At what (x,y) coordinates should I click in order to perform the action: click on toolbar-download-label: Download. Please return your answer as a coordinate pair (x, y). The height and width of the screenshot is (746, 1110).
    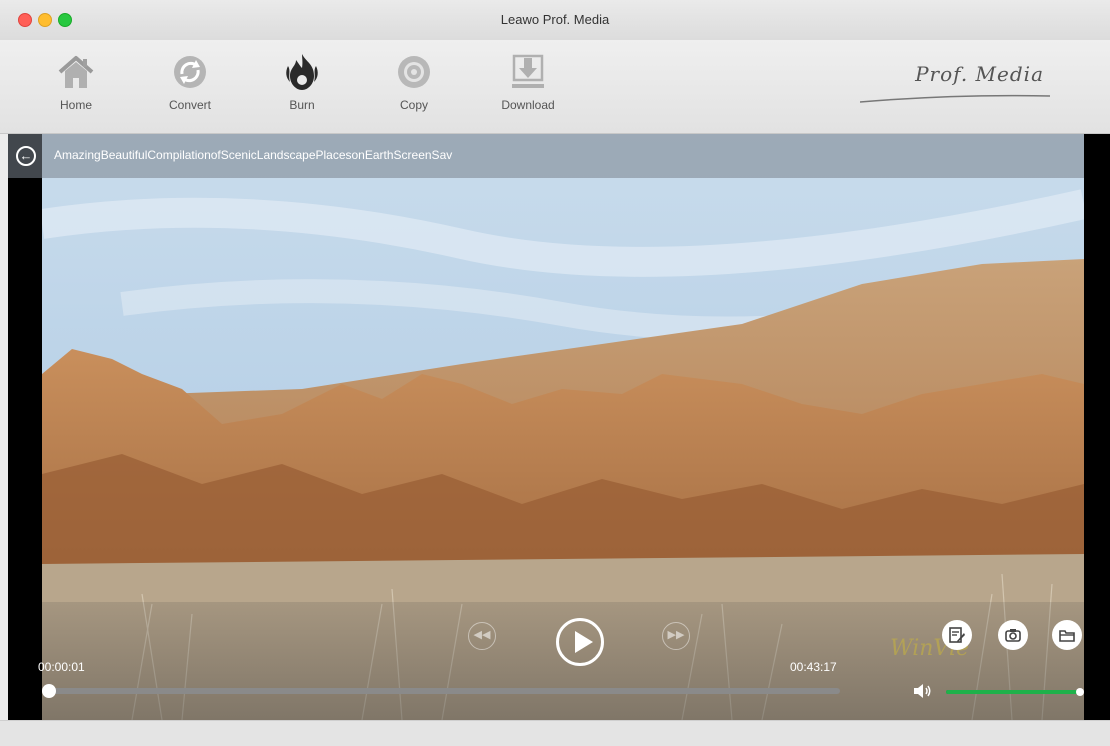
    Looking at the image, I should click on (528, 105).